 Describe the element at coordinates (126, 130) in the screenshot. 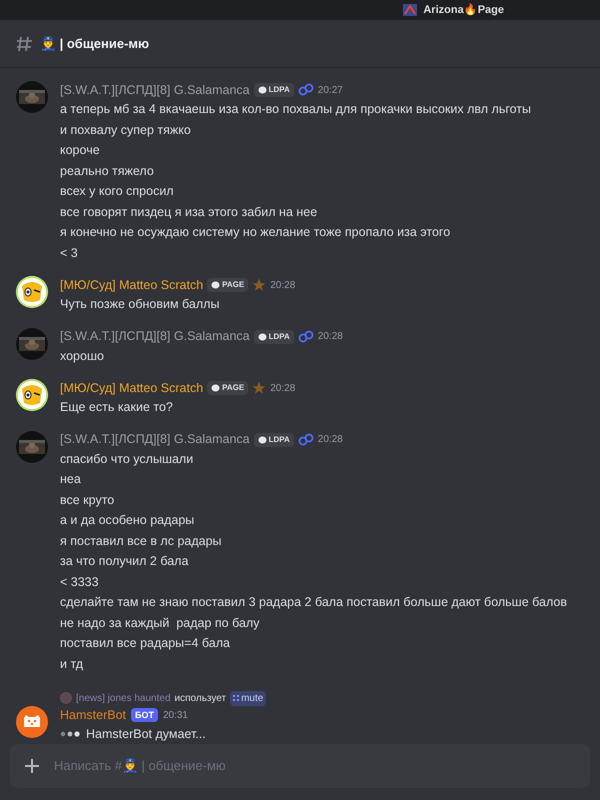

I see `message-text: и похвалу супер тяжко` at that location.